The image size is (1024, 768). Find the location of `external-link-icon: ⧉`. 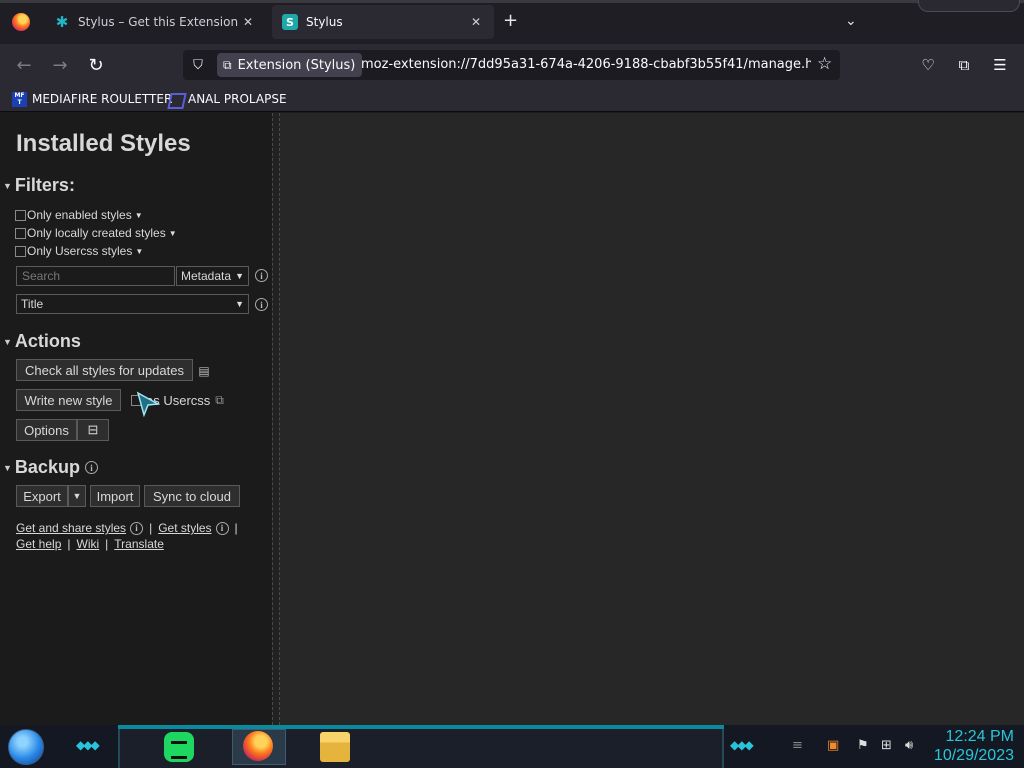

external-link-icon: ⧉ is located at coordinates (219, 400).